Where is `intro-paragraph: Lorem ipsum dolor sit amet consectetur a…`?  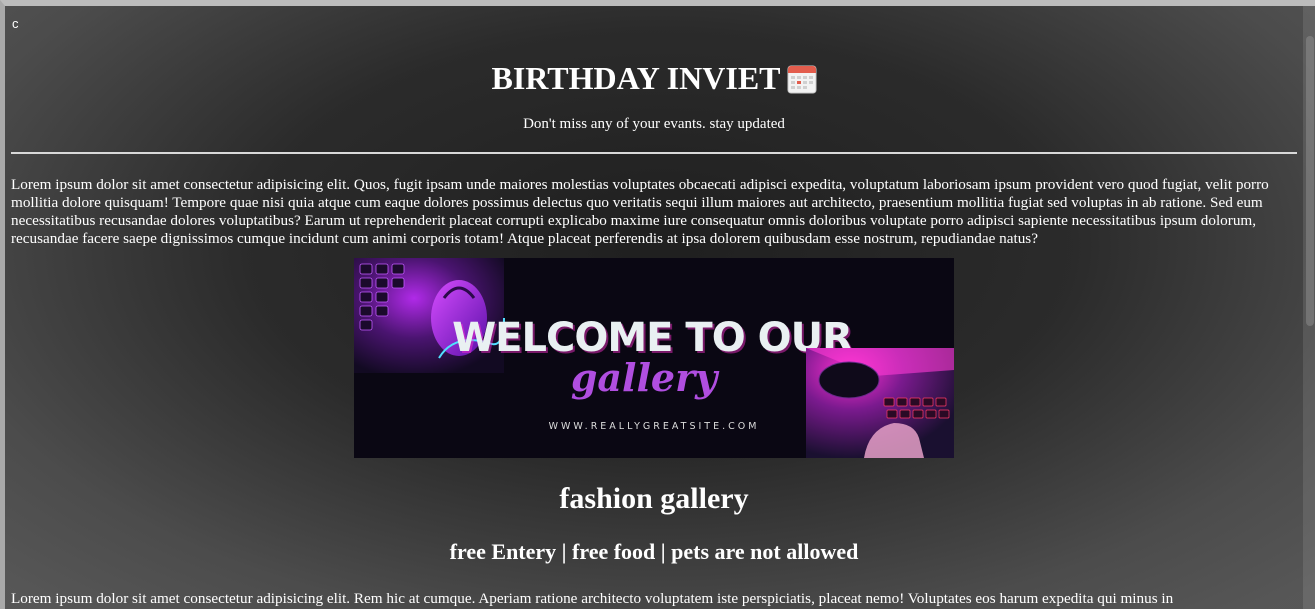 intro-paragraph: Lorem ipsum dolor sit amet consectetur a… is located at coordinates (640, 211).